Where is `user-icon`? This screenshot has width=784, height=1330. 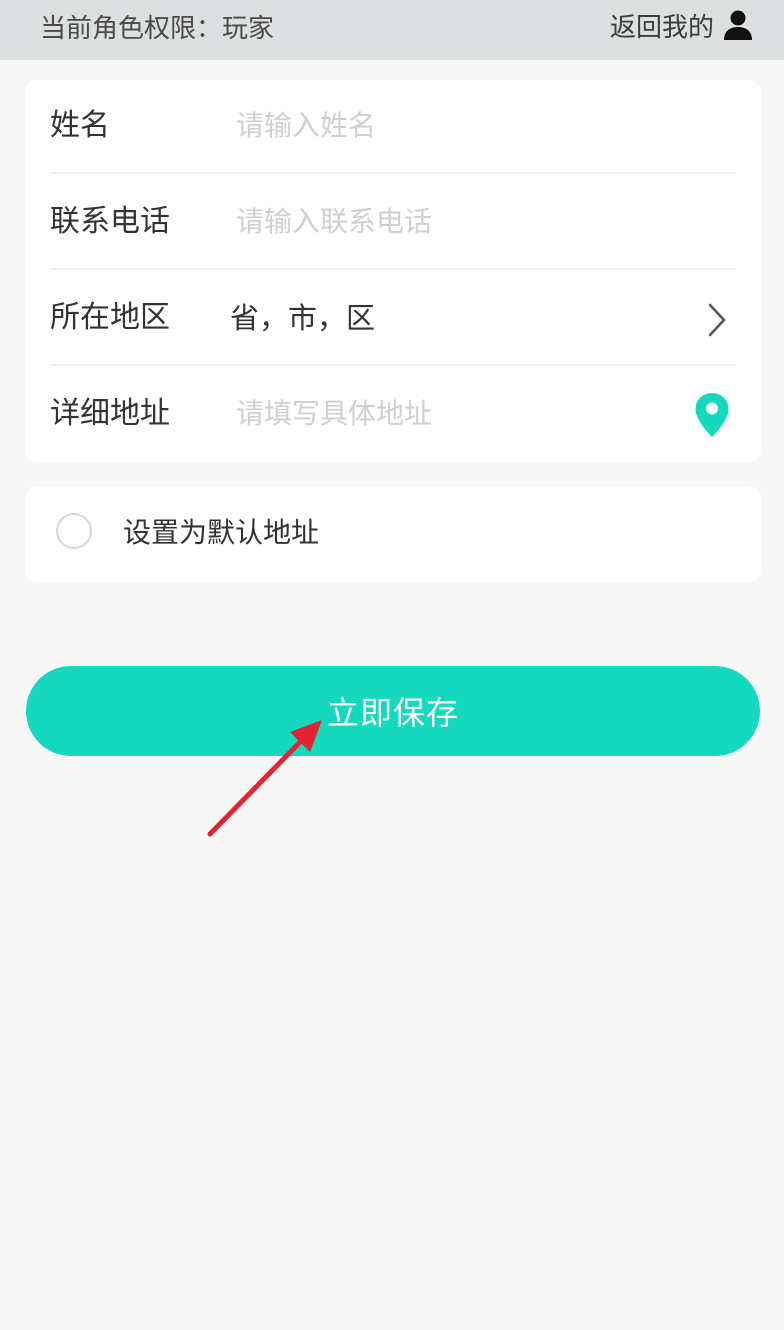 user-icon is located at coordinates (738, 25).